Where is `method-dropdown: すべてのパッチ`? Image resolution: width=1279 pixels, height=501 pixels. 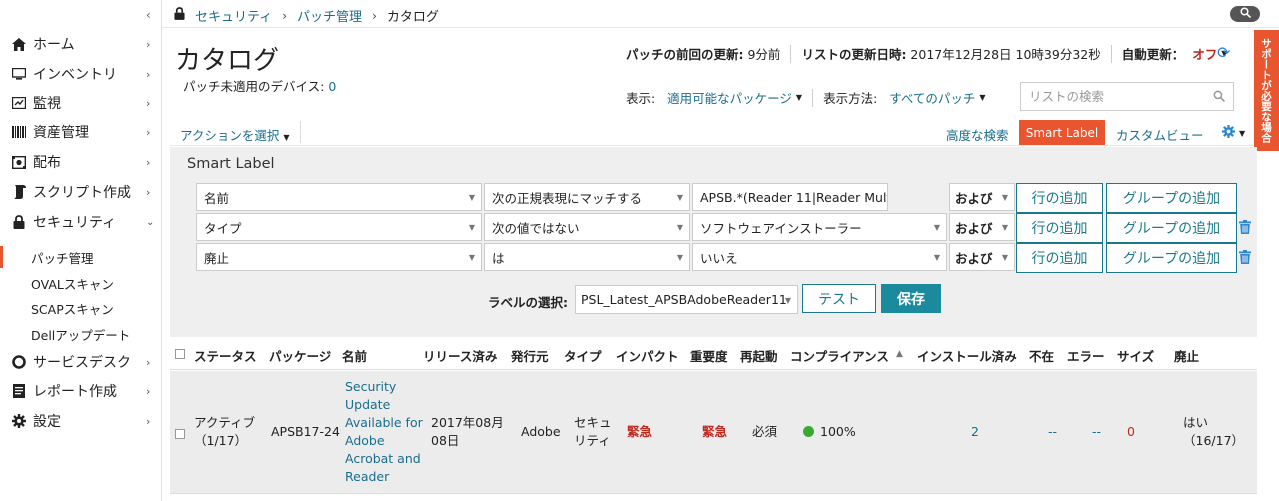
method-dropdown: すべてのパッチ is located at coordinates (932, 97).